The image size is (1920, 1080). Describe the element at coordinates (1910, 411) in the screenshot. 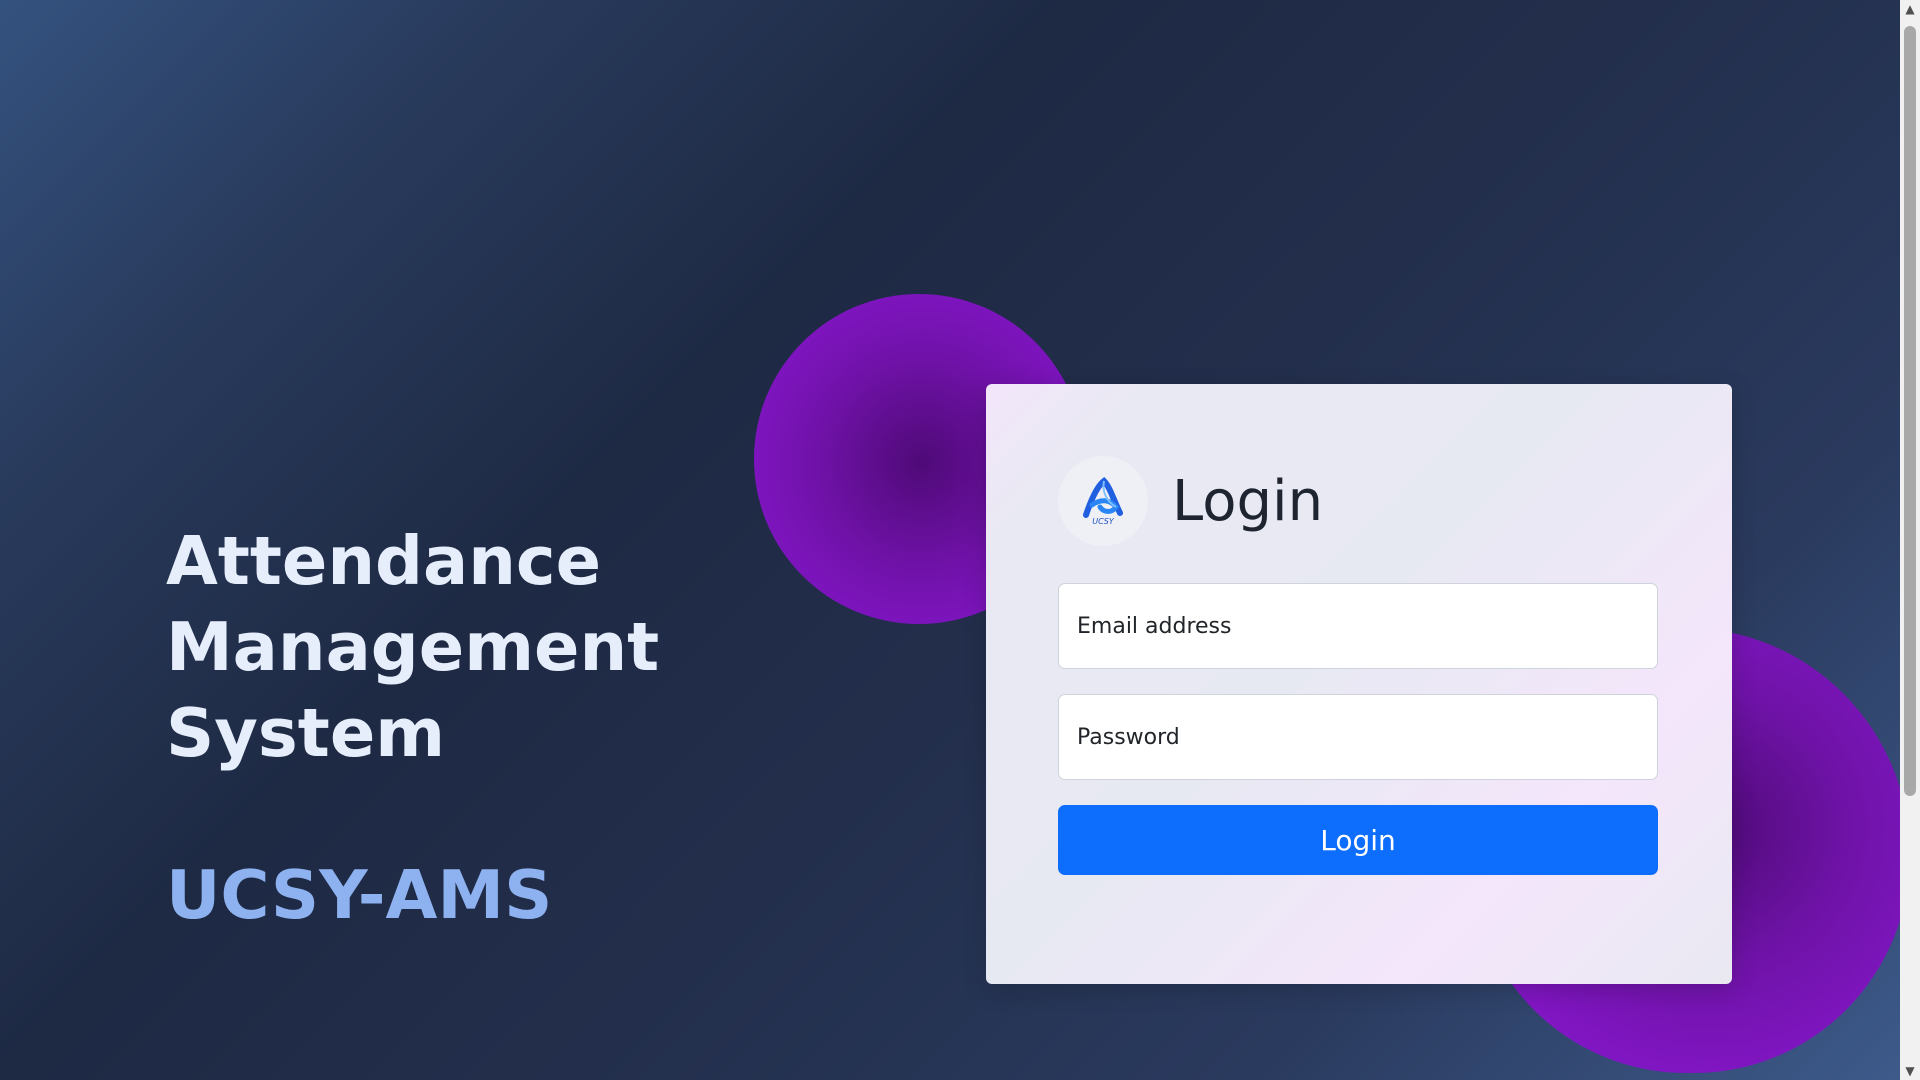

I see `scrollbar-thumb` at that location.